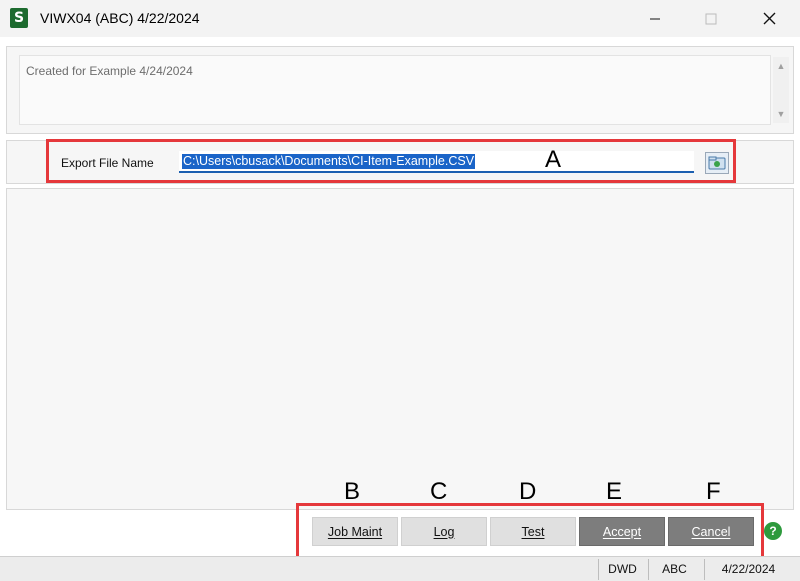 The image size is (800, 581). I want to click on minimize-button, so click(655, 18).